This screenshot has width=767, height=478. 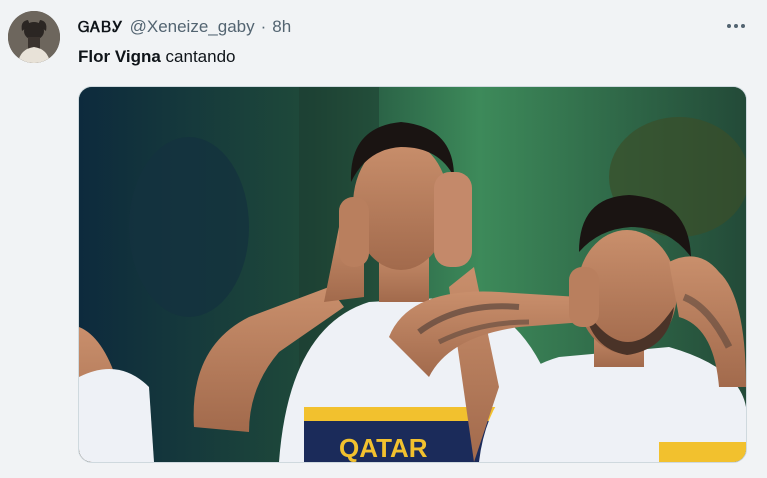 I want to click on user-handle: @Xeneize_gaby, so click(x=192, y=27).